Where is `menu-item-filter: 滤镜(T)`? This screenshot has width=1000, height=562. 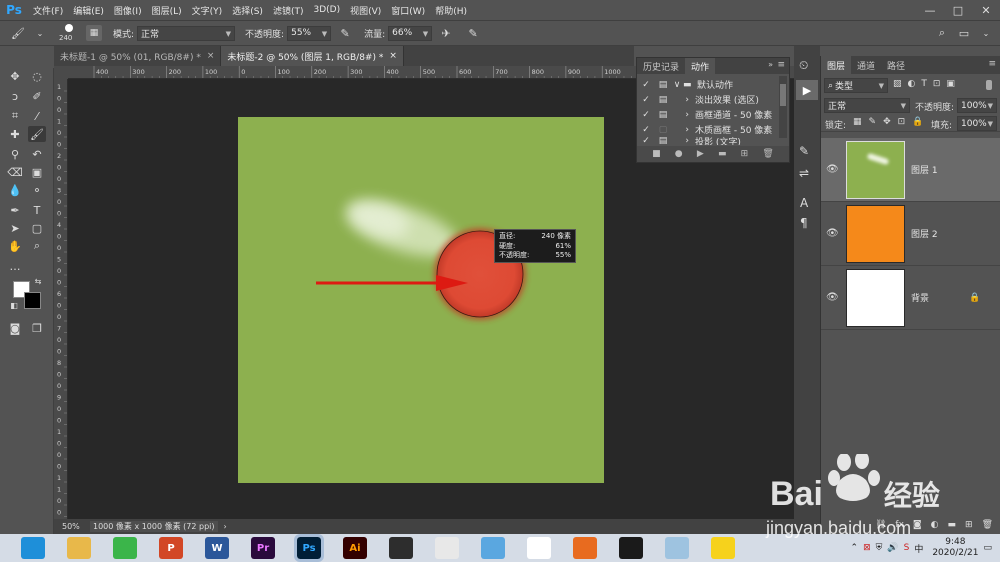 menu-item-filter: 滤镜(T) is located at coordinates (288, 10).